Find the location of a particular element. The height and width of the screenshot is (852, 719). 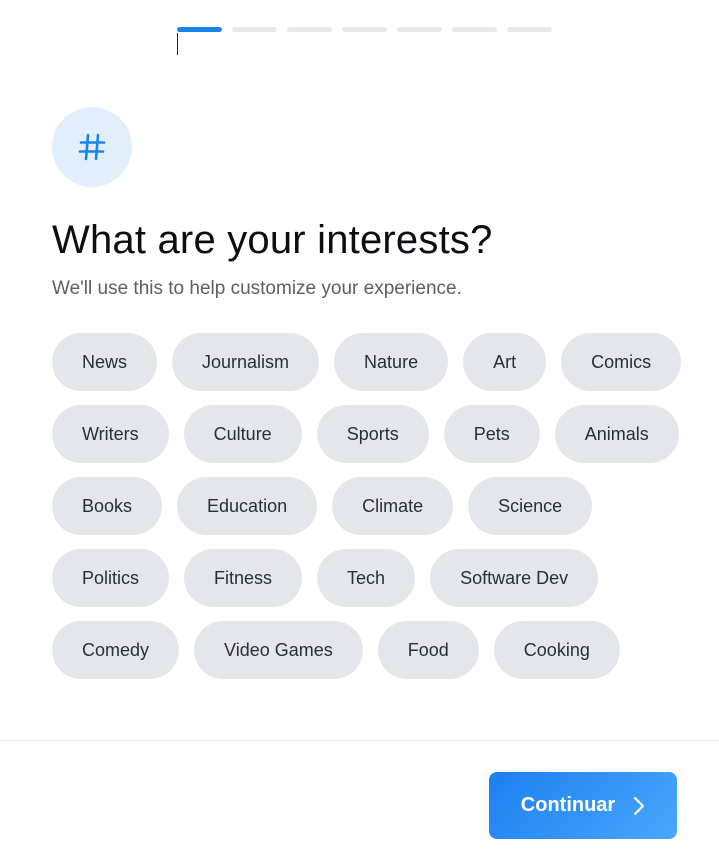

interest-chip-video-games: Video Games is located at coordinates (278, 650).